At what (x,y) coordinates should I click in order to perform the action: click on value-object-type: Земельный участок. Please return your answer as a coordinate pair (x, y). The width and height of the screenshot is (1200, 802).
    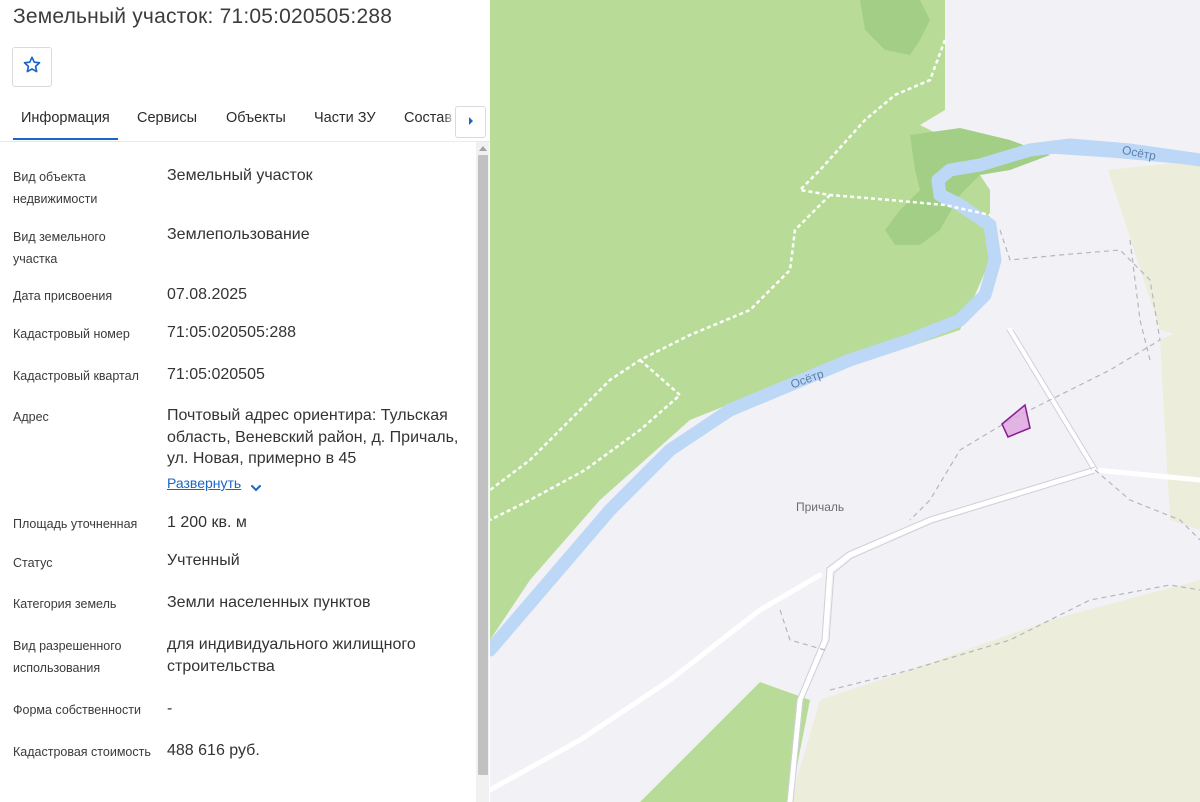
    Looking at the image, I should click on (240, 175).